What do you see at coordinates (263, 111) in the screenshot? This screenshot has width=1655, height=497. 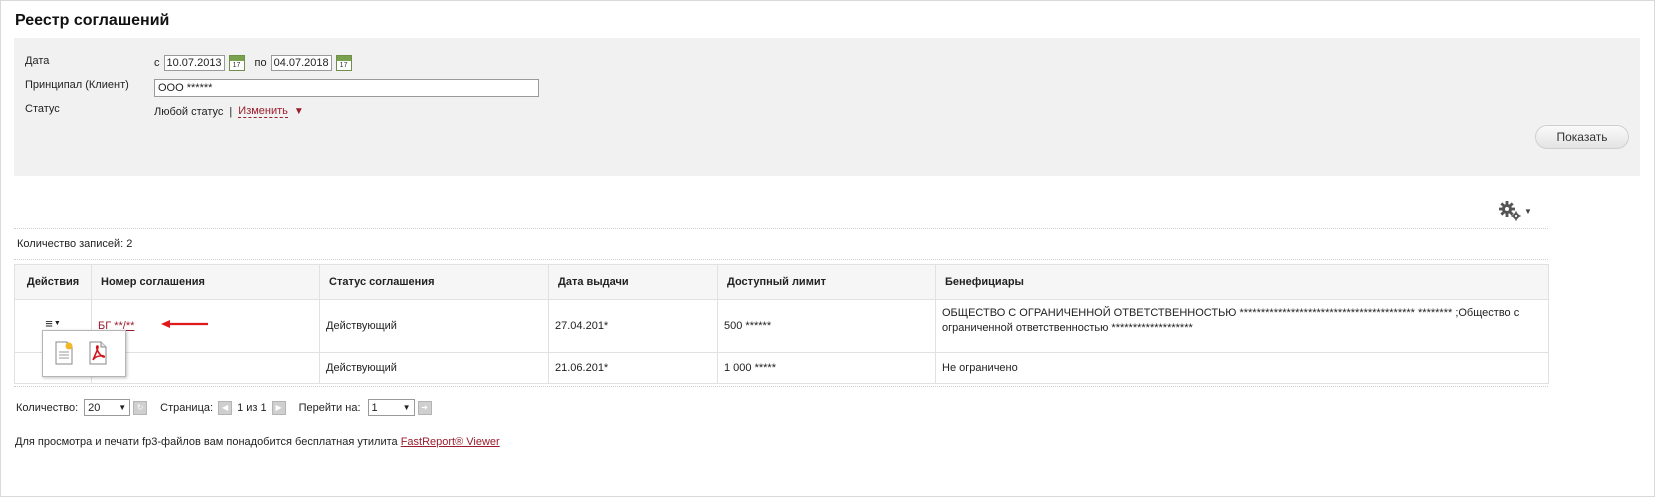 I see `status-change-link: Изменить` at bounding box center [263, 111].